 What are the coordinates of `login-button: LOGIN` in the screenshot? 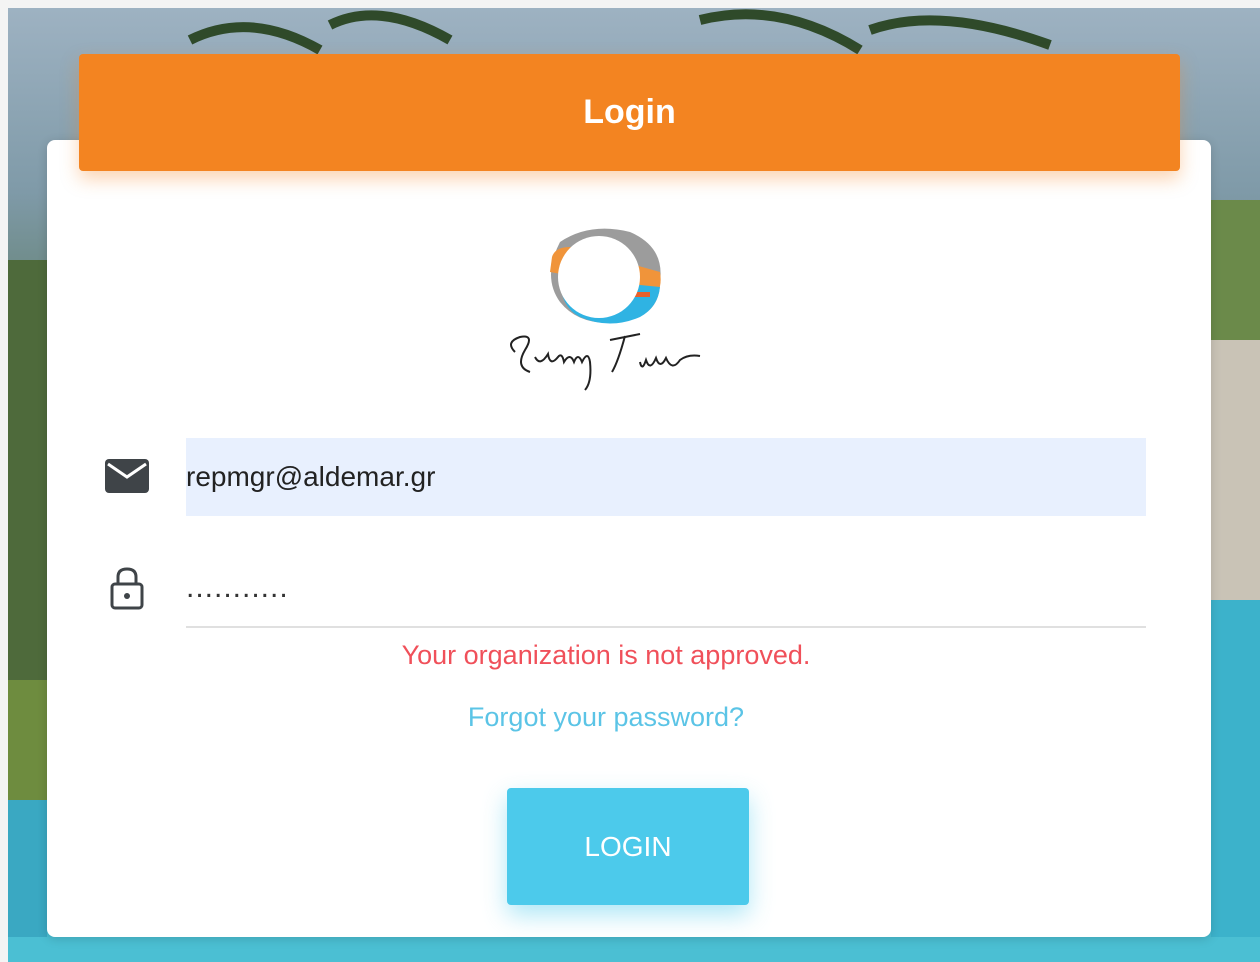 It's located at (628, 846).